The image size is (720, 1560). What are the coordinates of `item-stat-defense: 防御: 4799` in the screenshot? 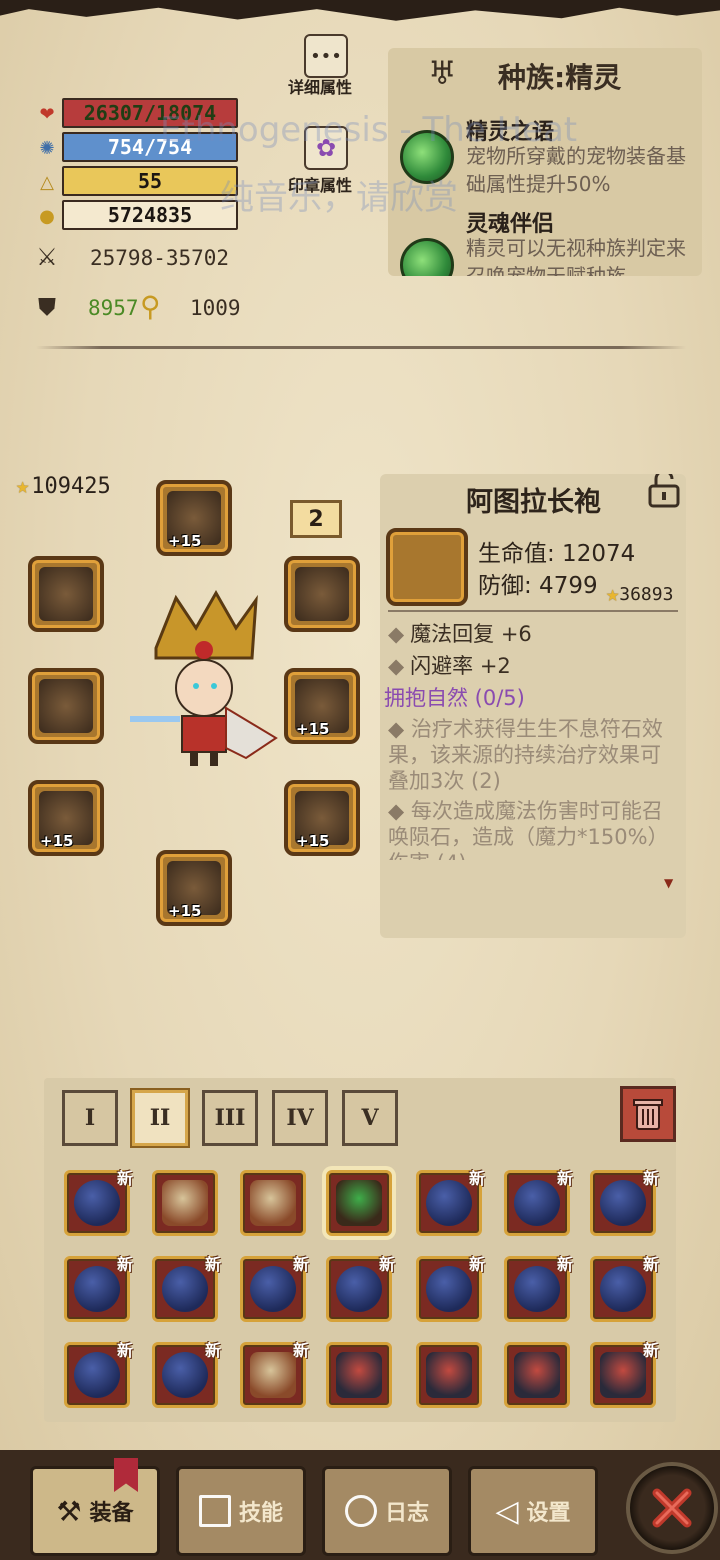 It's located at (538, 586).